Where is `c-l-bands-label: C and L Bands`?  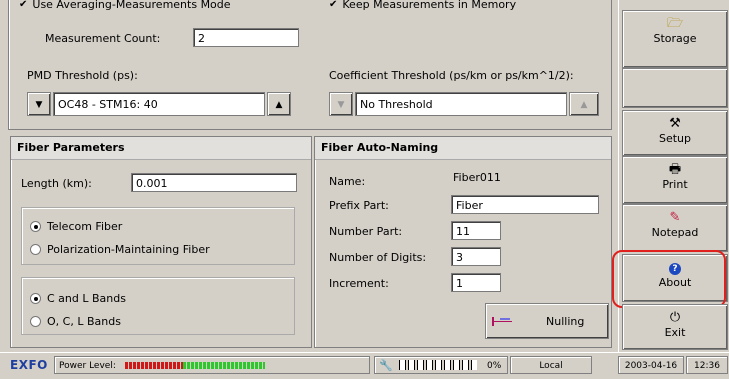
c-l-bands-label: C and L Bands is located at coordinates (86, 298).